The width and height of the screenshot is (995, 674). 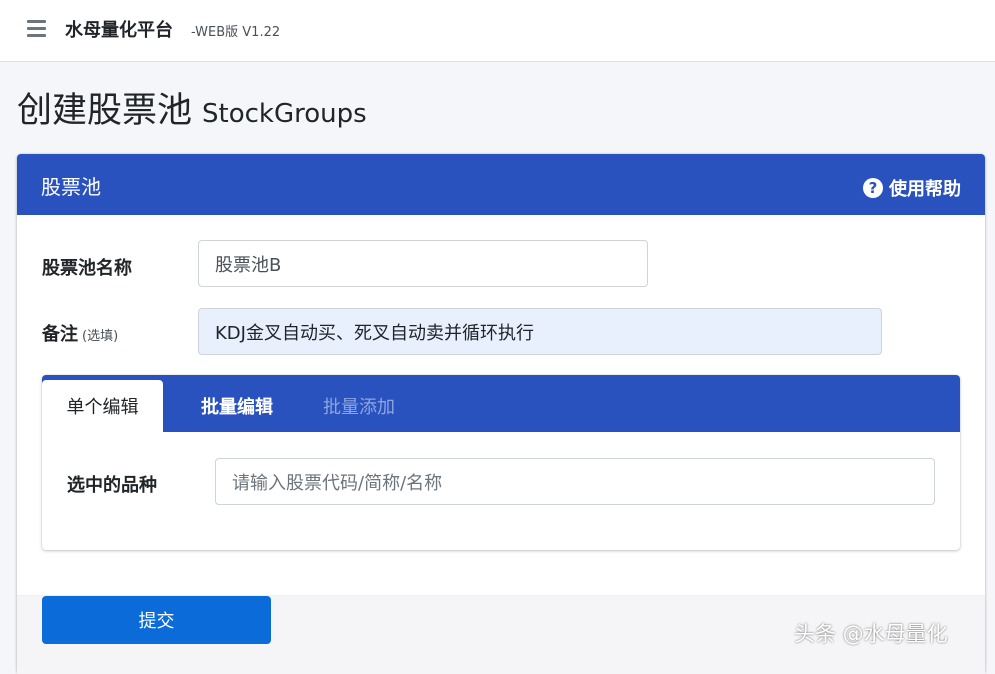 What do you see at coordinates (359, 406) in the screenshot?
I see `tab-batch-add: 批量添加` at bounding box center [359, 406].